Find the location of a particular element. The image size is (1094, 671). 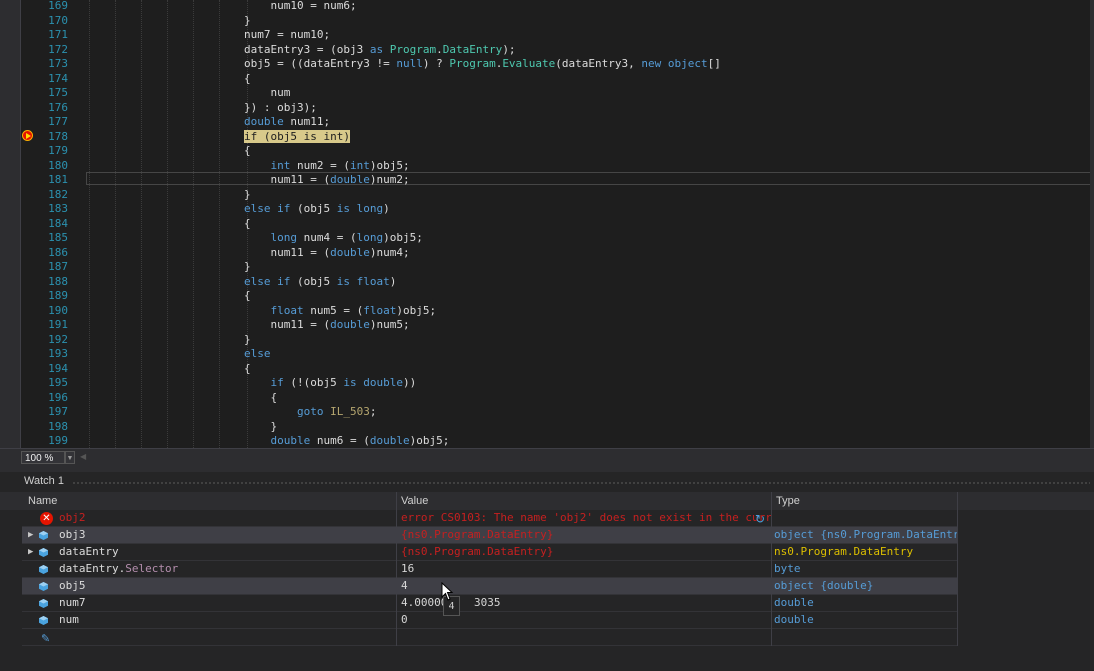

code-line: 176}) : obj3); is located at coordinates (547, 108).